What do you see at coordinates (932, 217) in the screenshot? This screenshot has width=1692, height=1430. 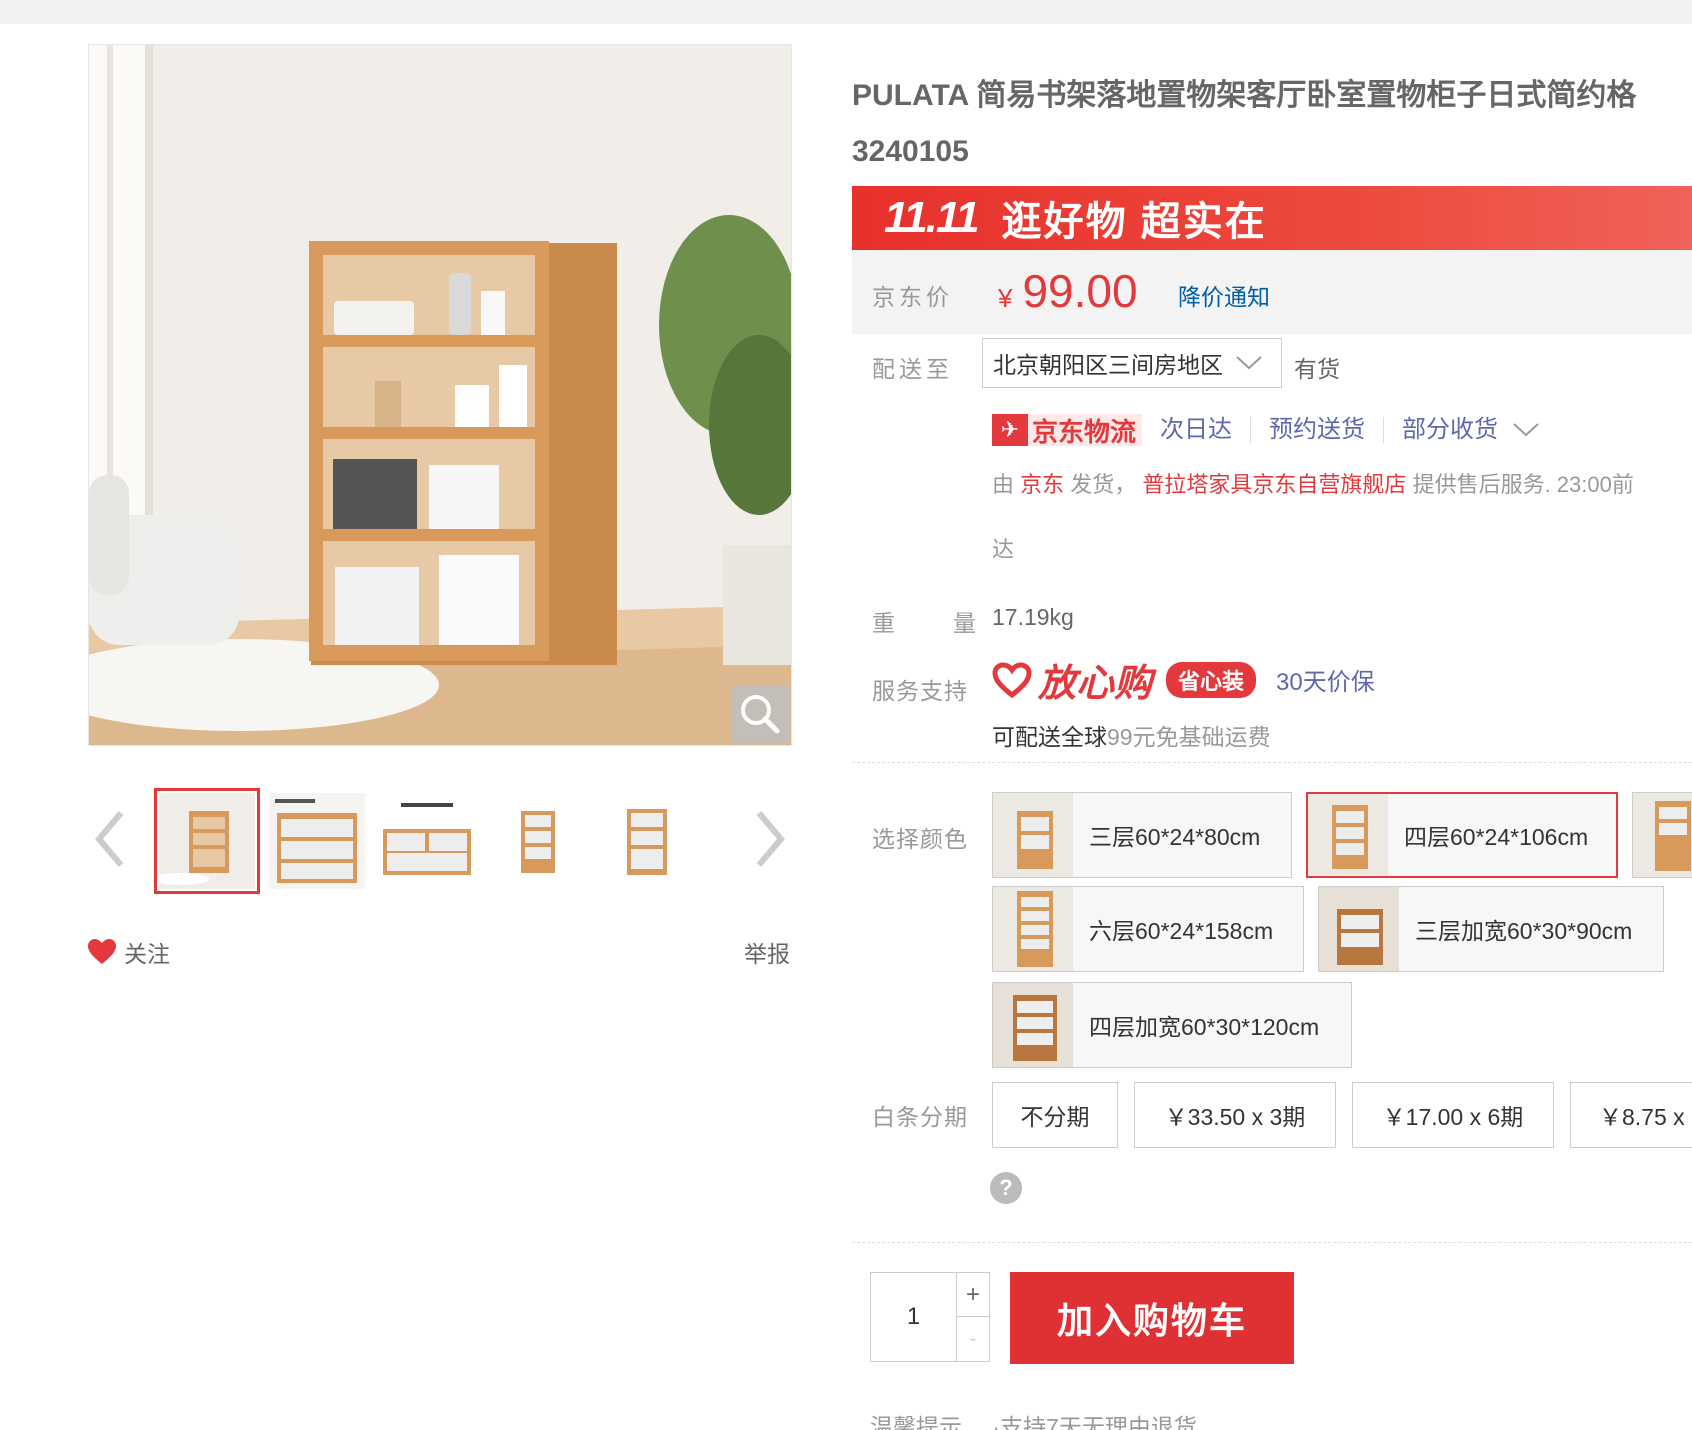 I see `promo-logo: 11.11` at bounding box center [932, 217].